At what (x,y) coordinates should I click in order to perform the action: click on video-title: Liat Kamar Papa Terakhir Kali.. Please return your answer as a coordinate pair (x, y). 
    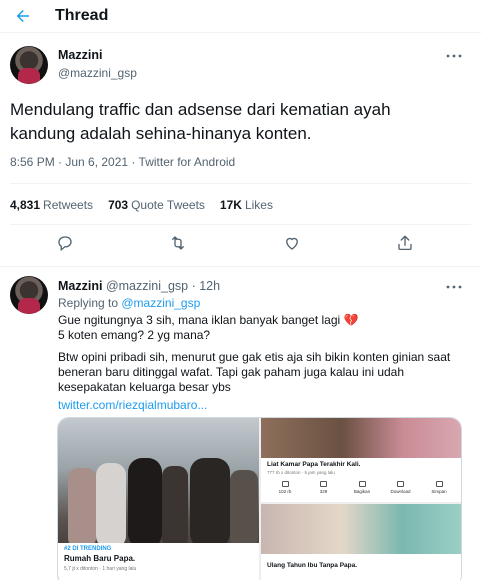
    Looking at the image, I should click on (314, 464).